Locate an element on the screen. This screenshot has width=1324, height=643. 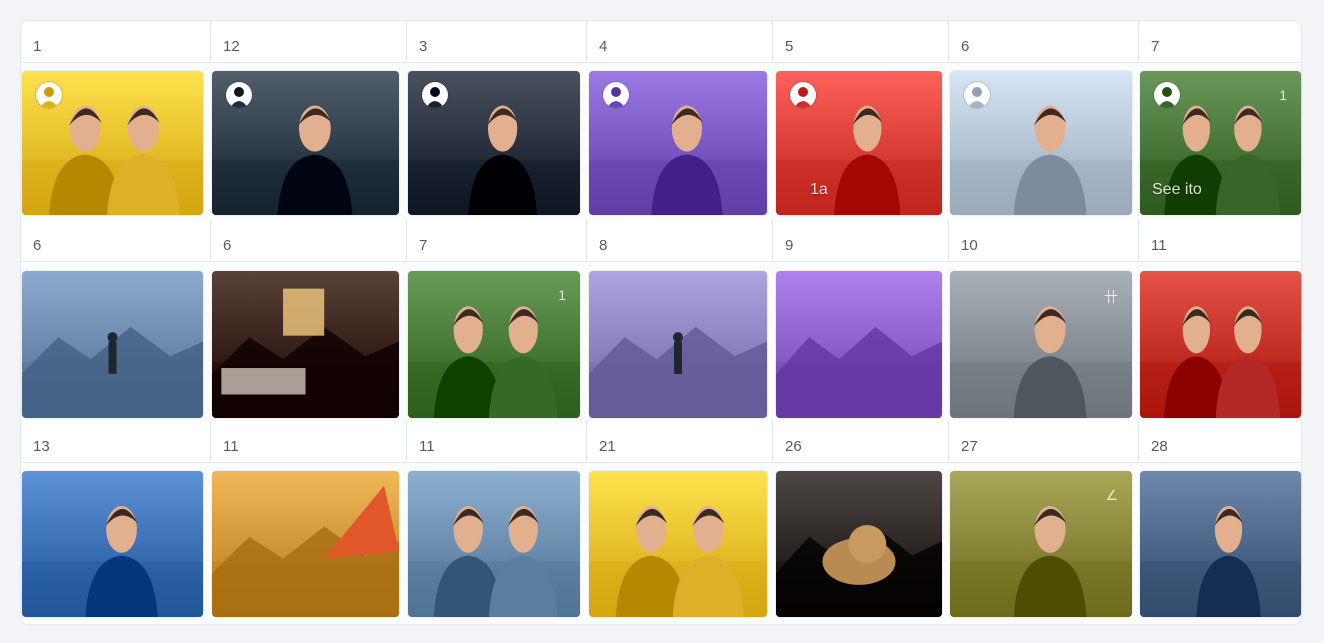
day-label: 26 is located at coordinates (861, 442).